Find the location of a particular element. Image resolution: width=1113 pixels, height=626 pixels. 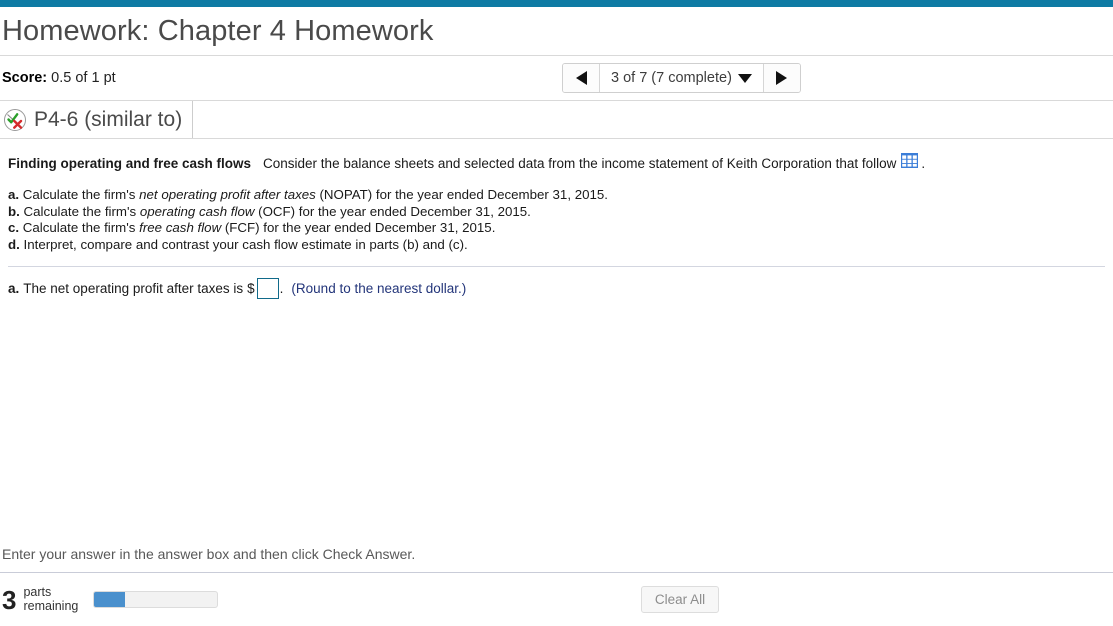

part-b-text-1: Calculate the firm's is located at coordinates (81, 211).